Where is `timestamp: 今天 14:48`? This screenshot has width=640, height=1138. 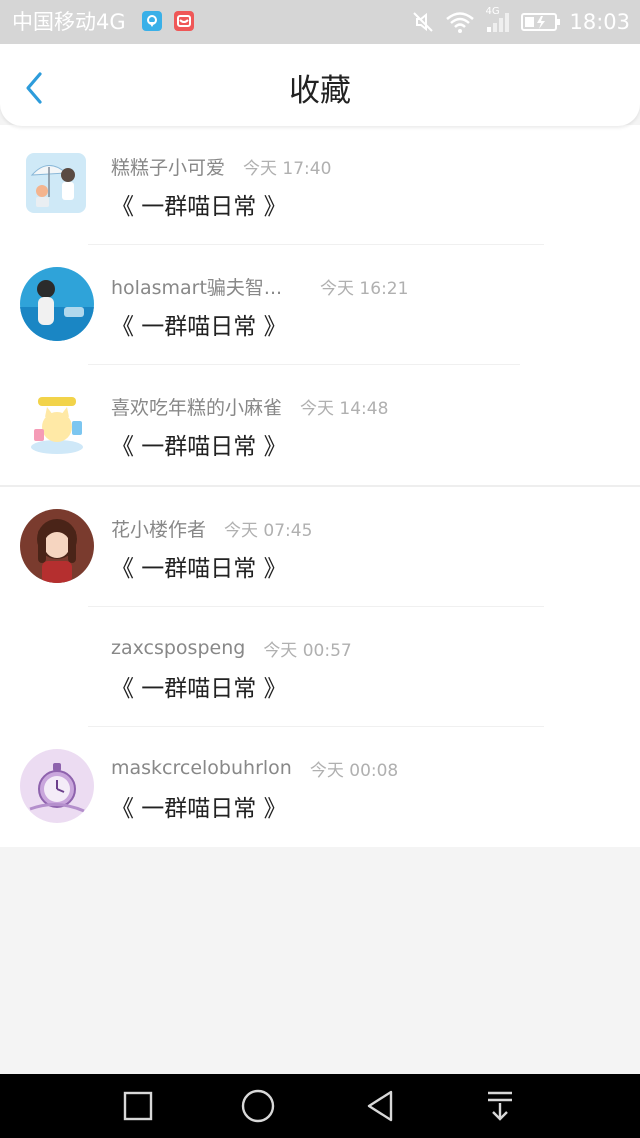
timestamp: 今天 14:48 is located at coordinates (344, 408).